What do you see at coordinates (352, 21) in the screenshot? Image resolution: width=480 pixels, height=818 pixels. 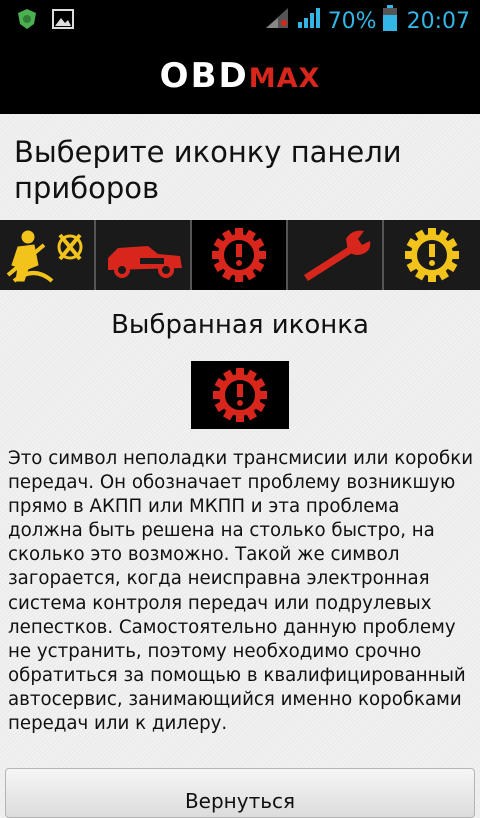 I see `battery-percent: 70%` at bounding box center [352, 21].